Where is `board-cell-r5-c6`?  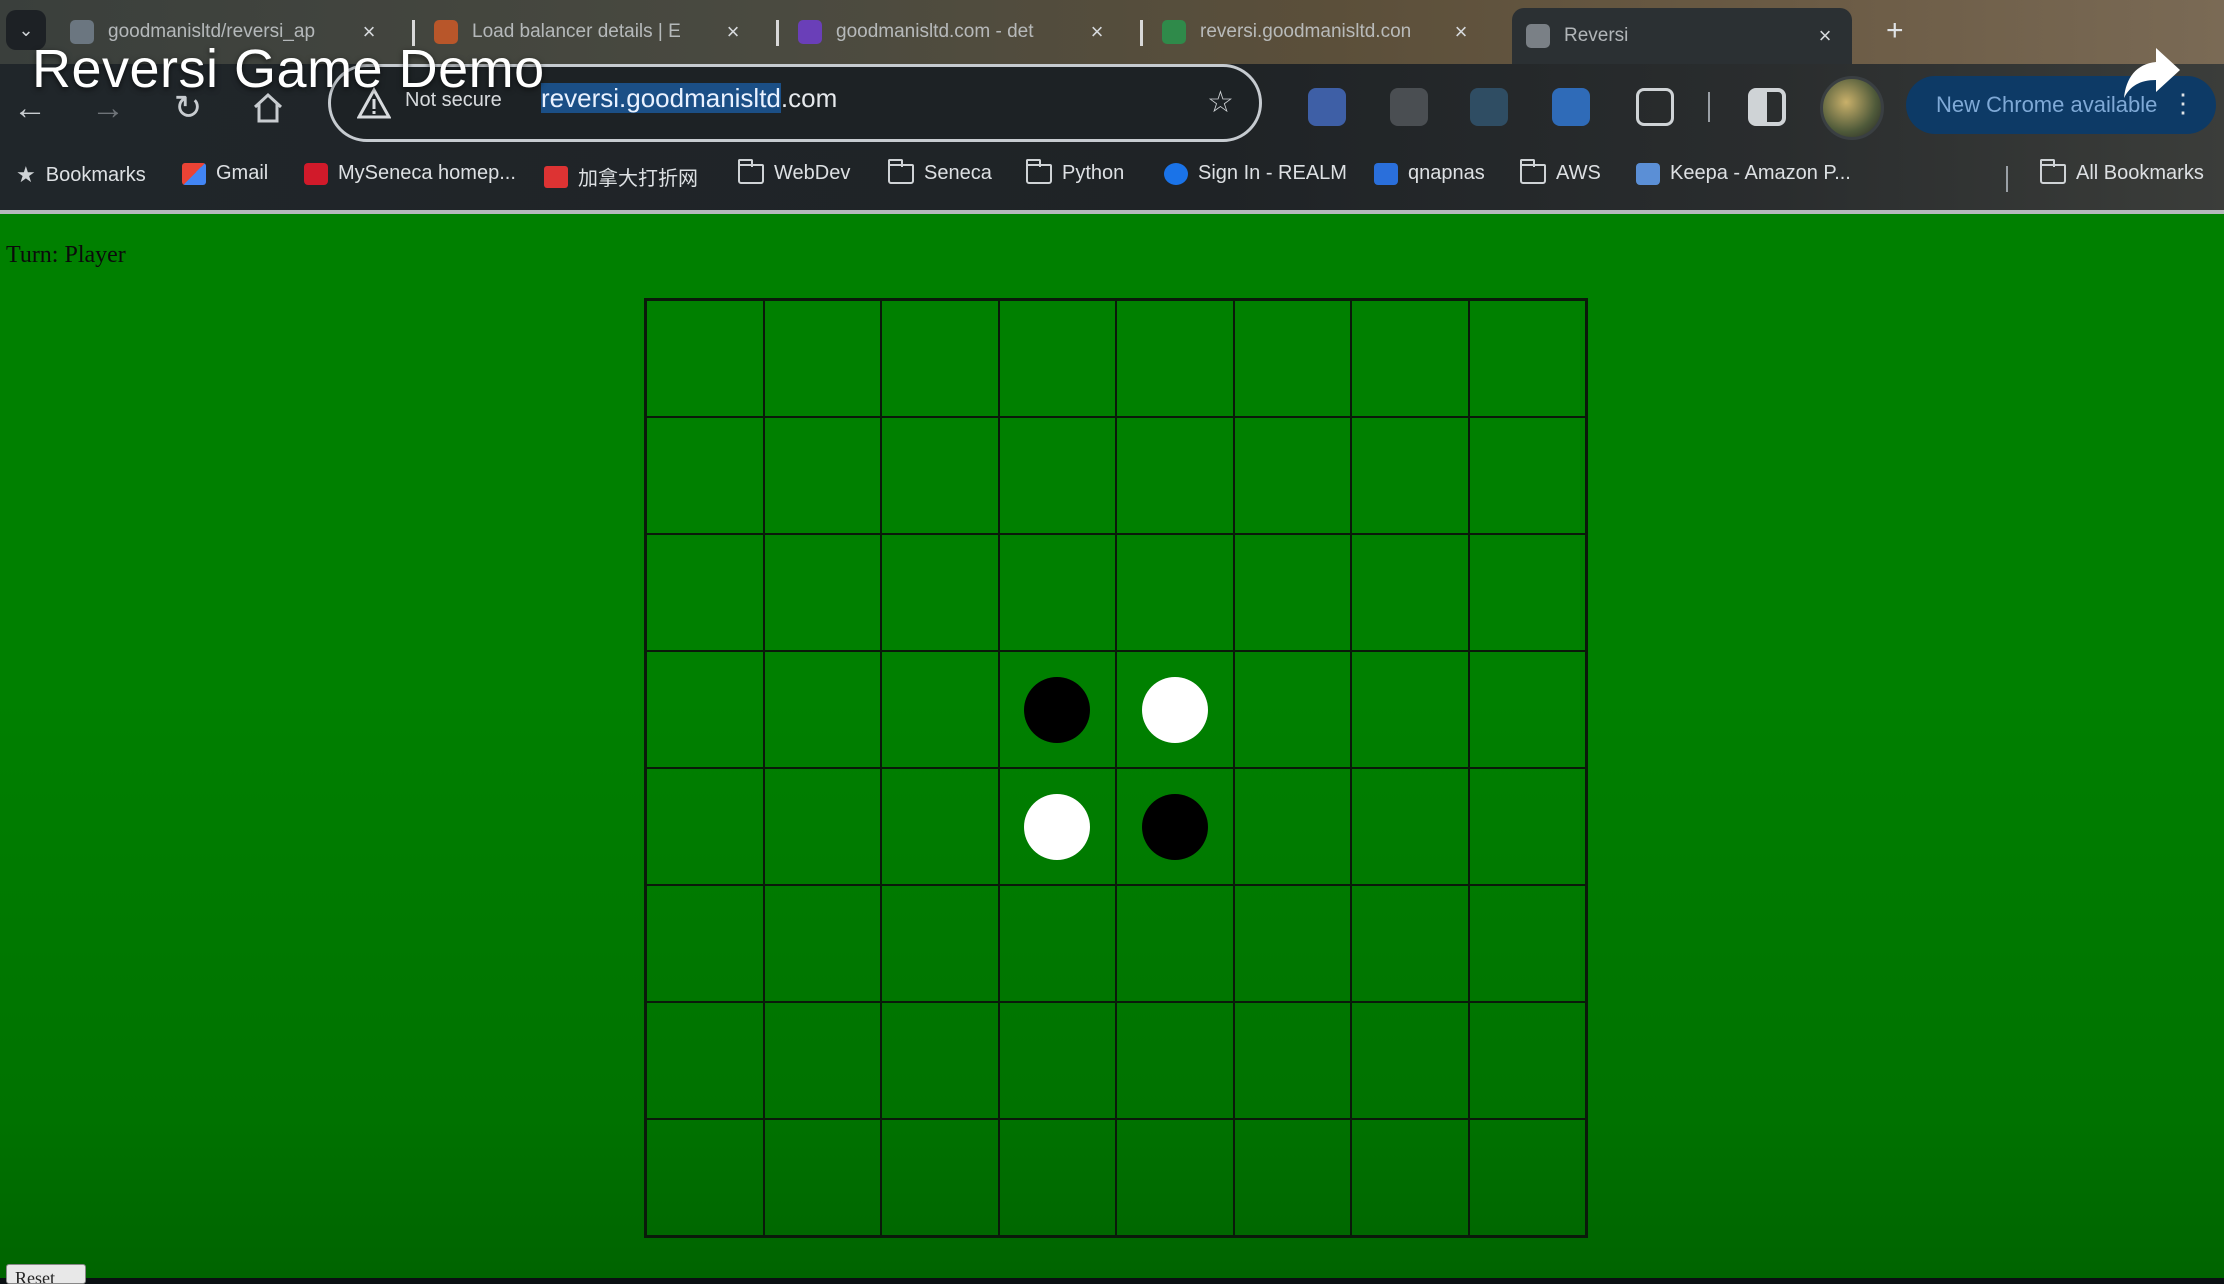 board-cell-r5-c6 is located at coordinates (1410, 943).